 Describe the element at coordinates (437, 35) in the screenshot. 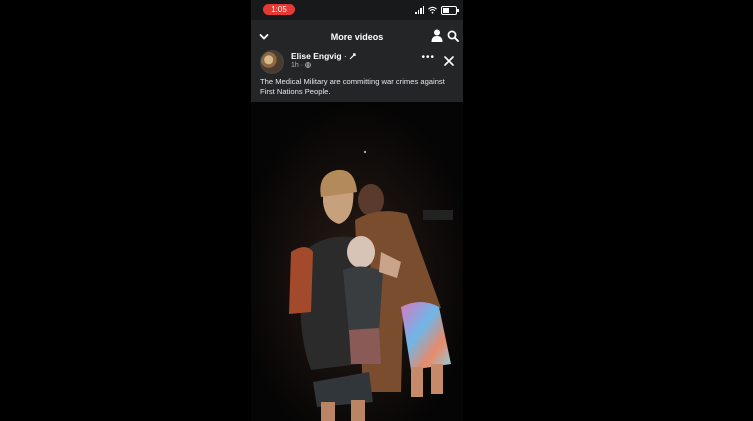

I see `person-icon` at that location.